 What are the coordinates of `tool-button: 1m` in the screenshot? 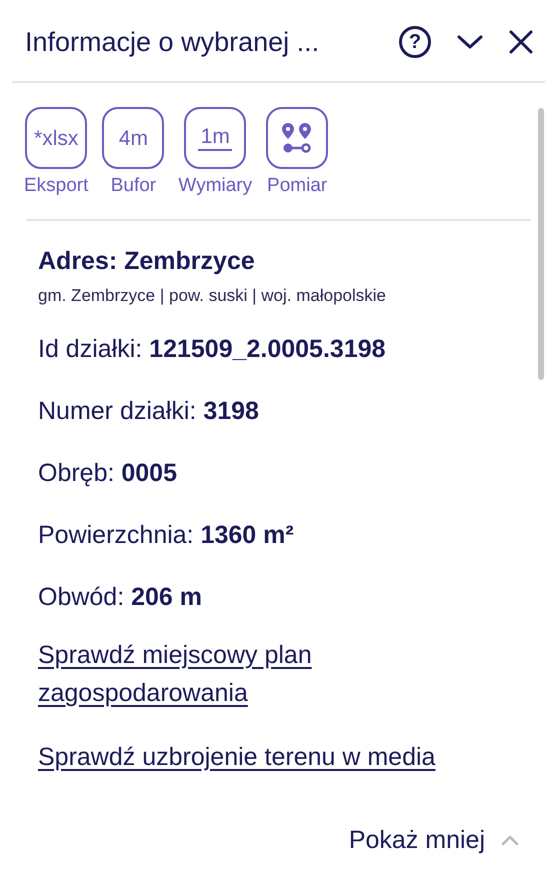 It's located at (215, 138).